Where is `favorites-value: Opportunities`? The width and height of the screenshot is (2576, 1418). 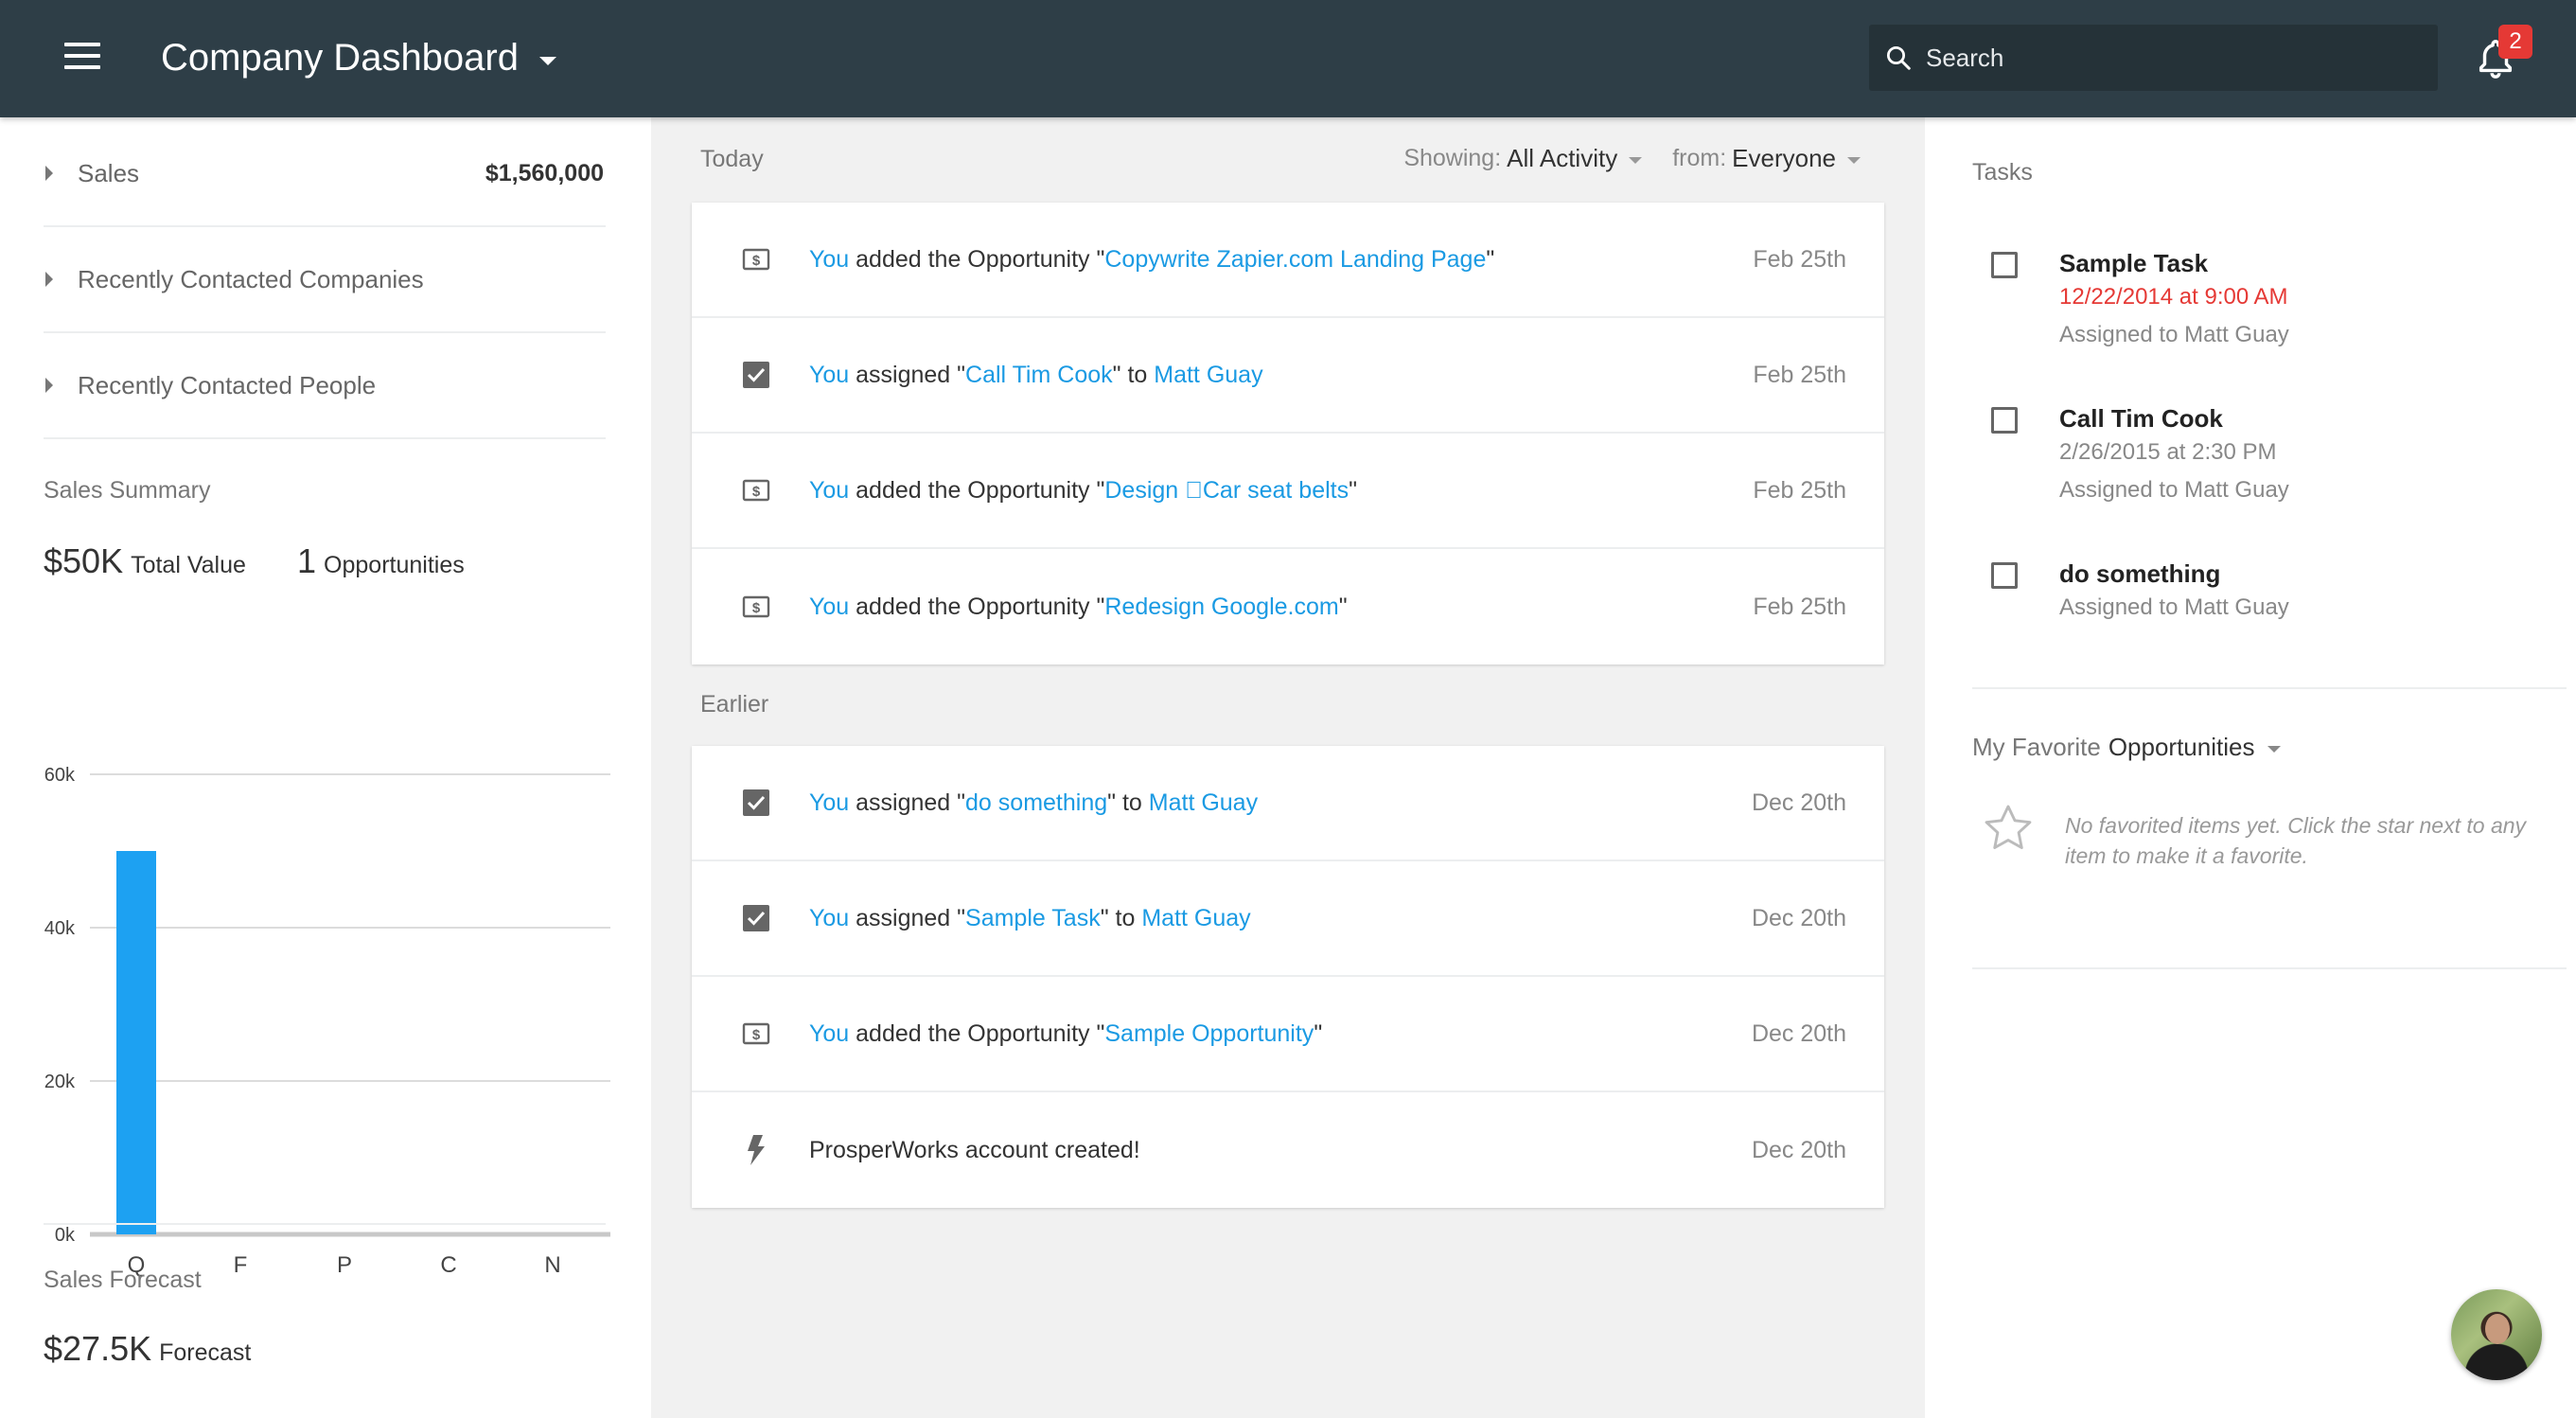
favorites-value: Opportunities is located at coordinates (2181, 747).